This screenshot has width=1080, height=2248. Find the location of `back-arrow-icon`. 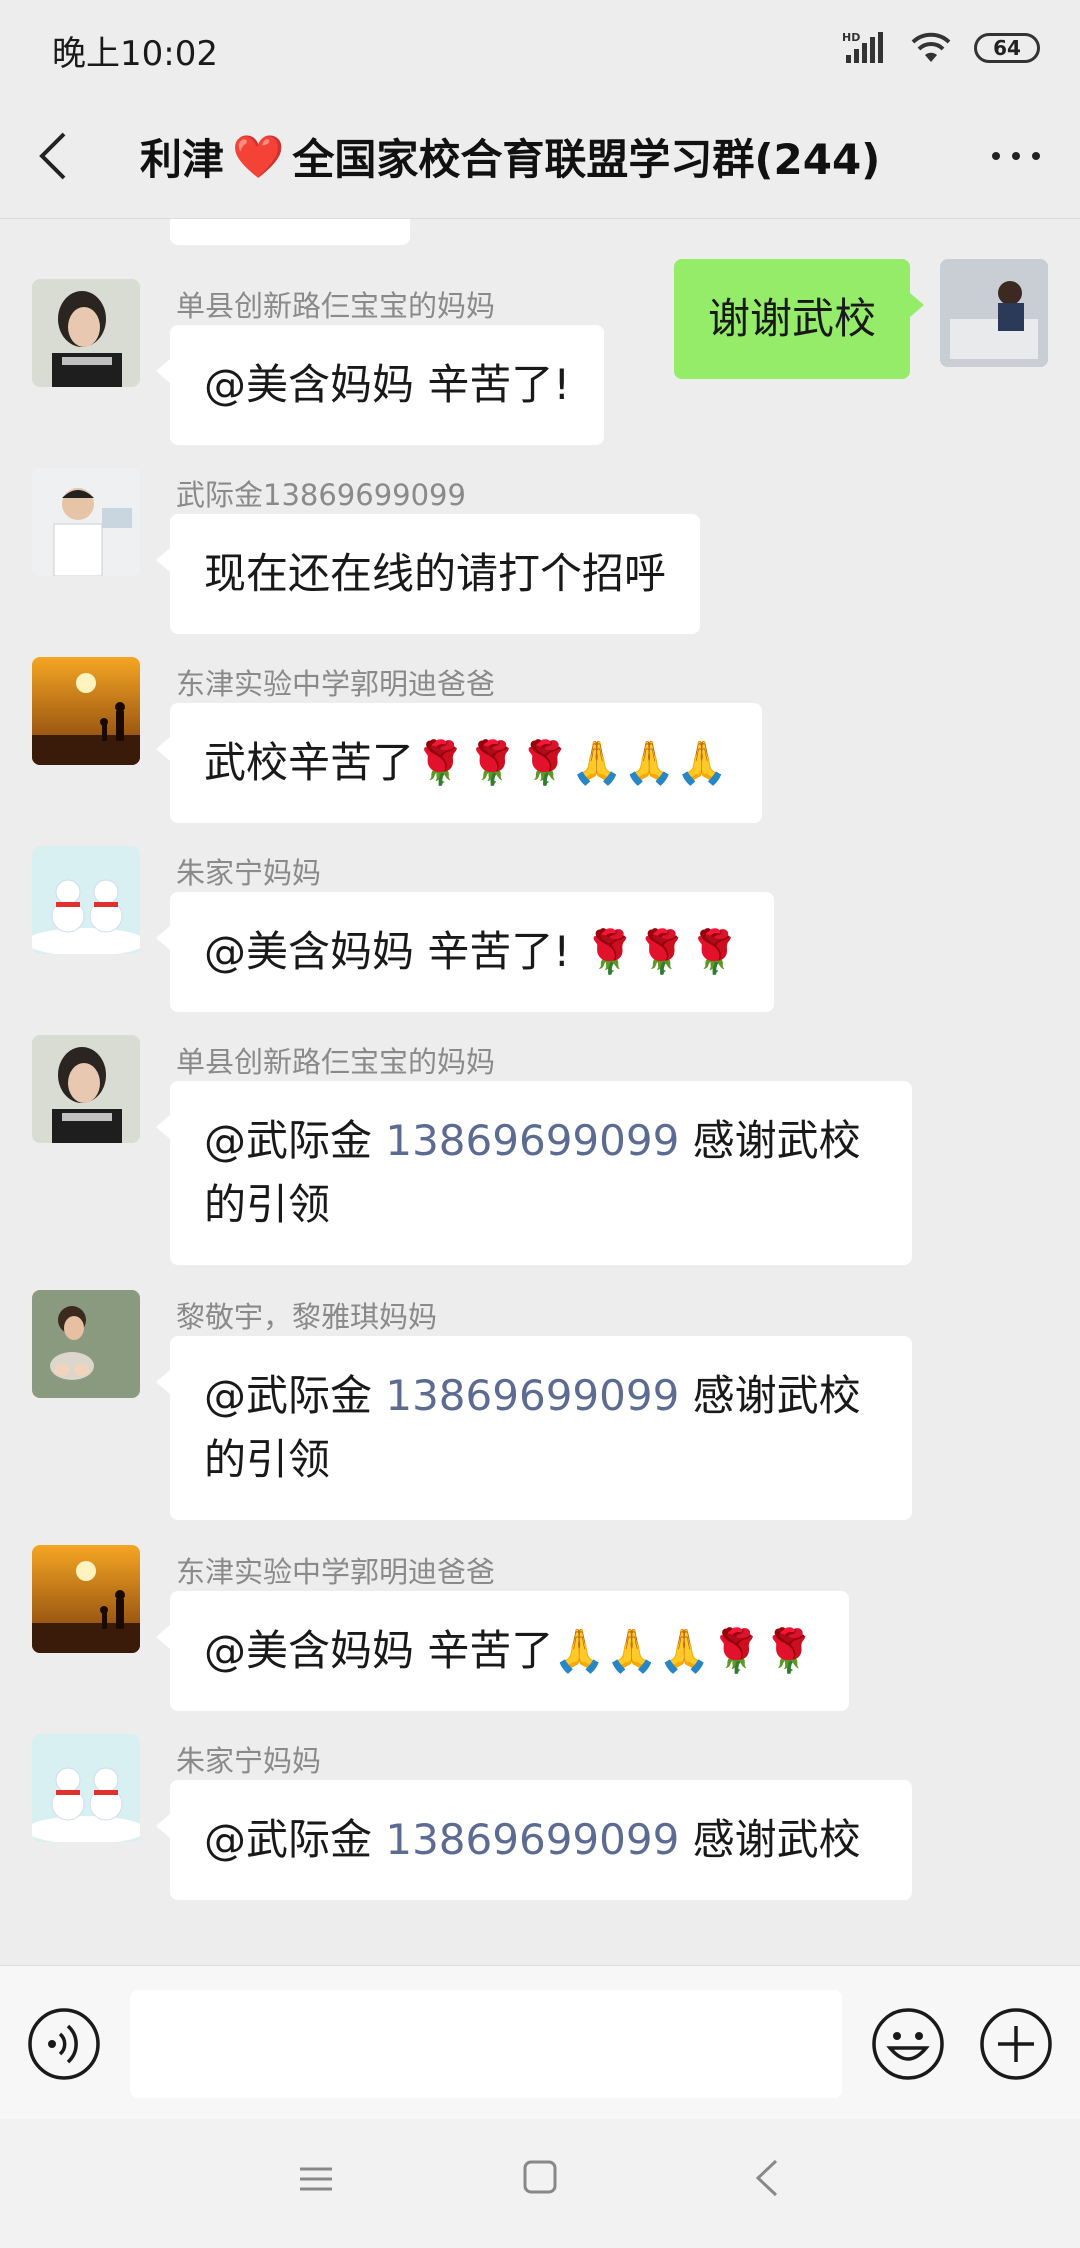

back-arrow-icon is located at coordinates (54, 156).